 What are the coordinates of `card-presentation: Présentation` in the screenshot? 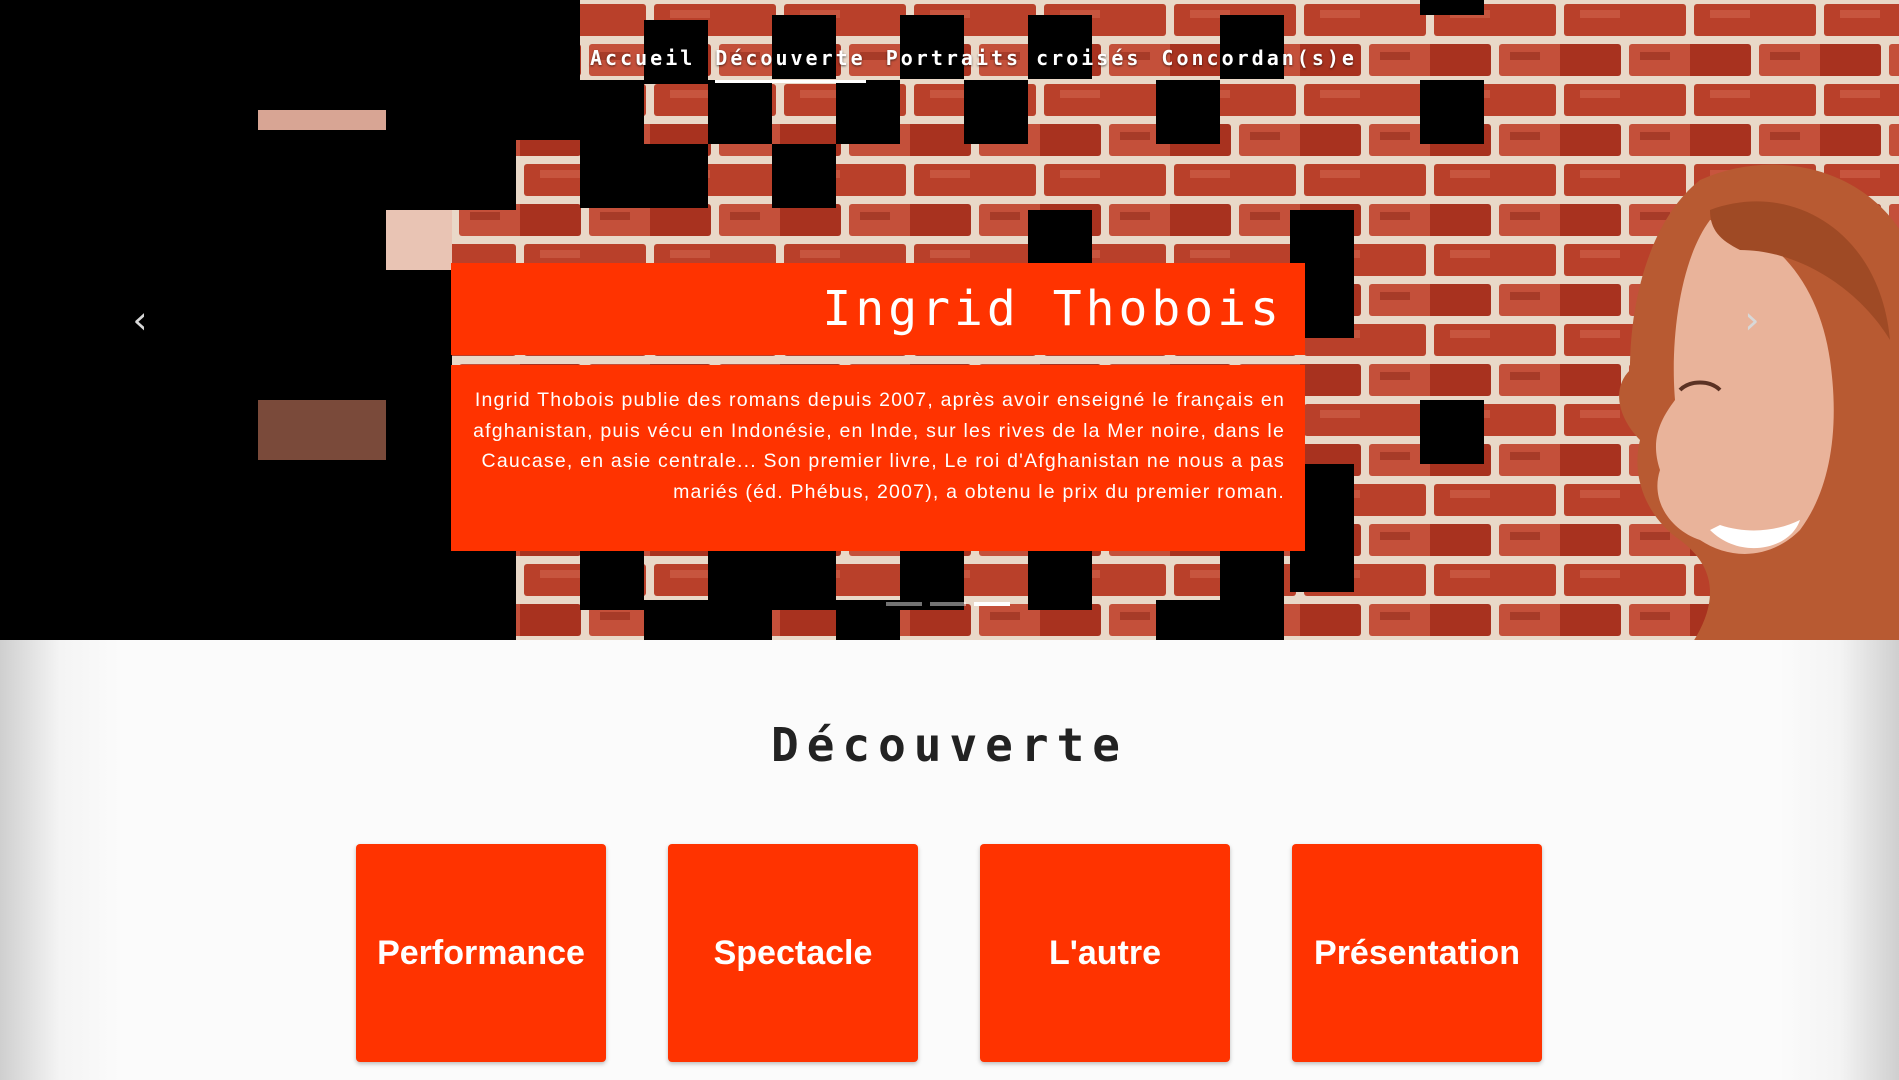 It's located at (1417, 953).